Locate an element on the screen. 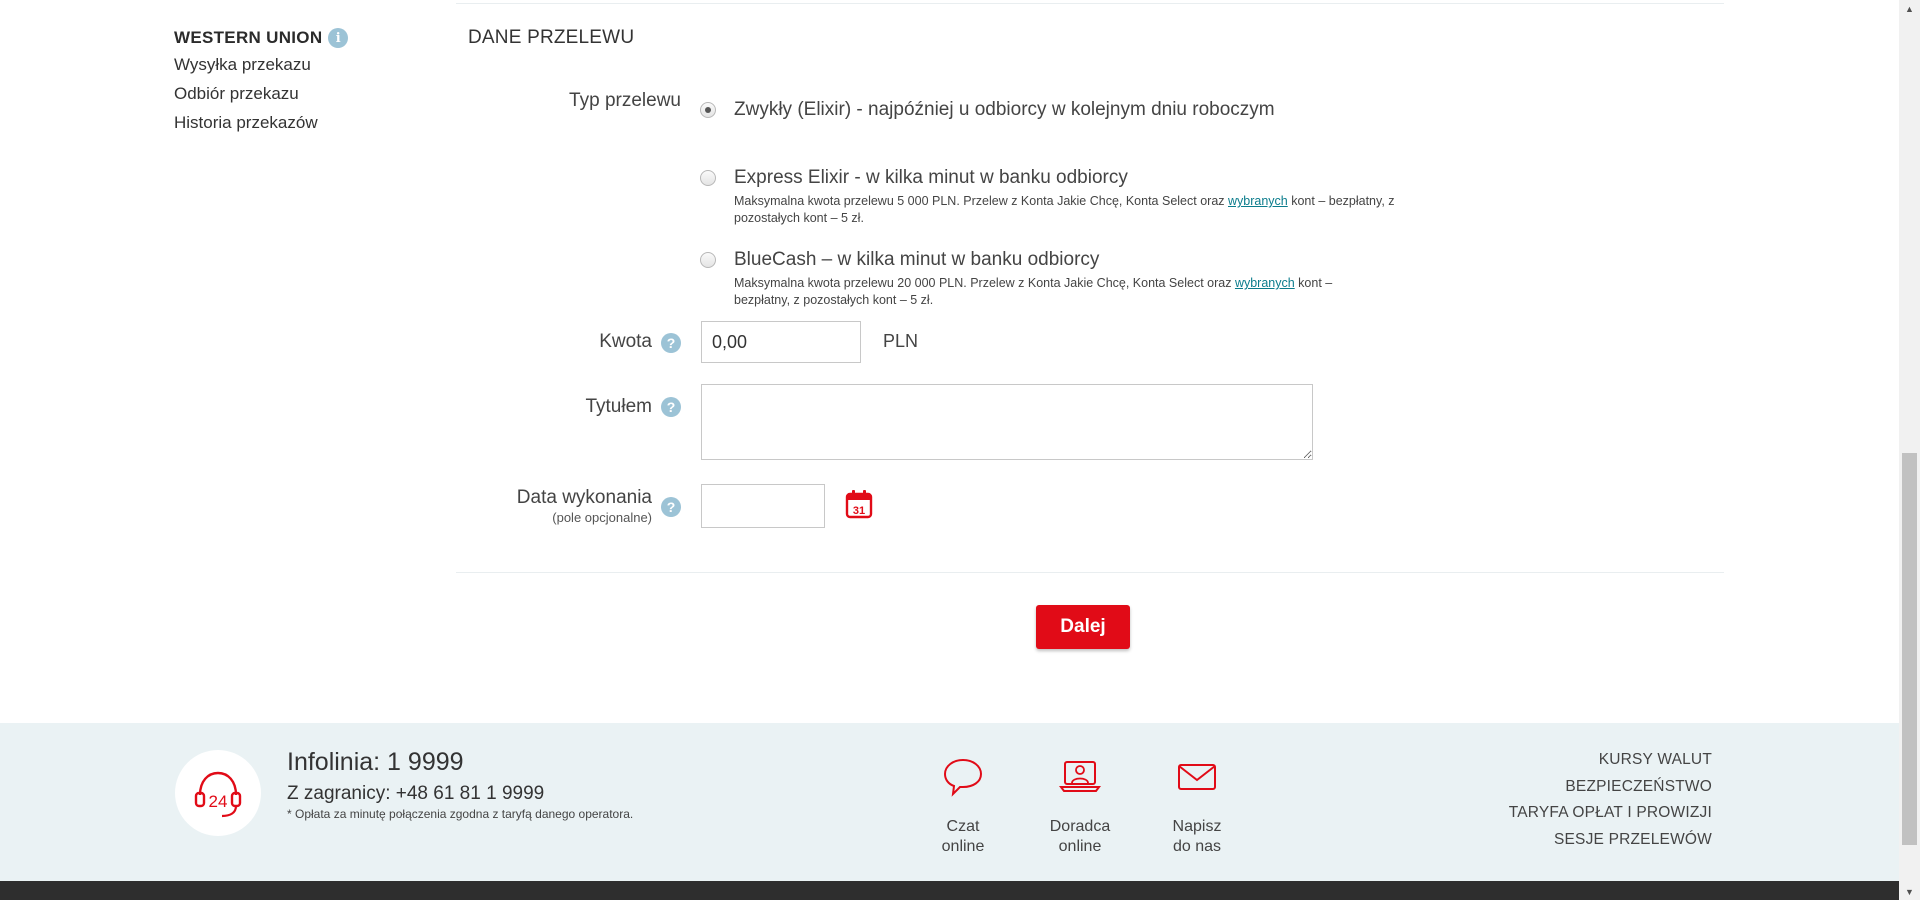  date-label: Data wykonania is located at coordinates (584, 497).